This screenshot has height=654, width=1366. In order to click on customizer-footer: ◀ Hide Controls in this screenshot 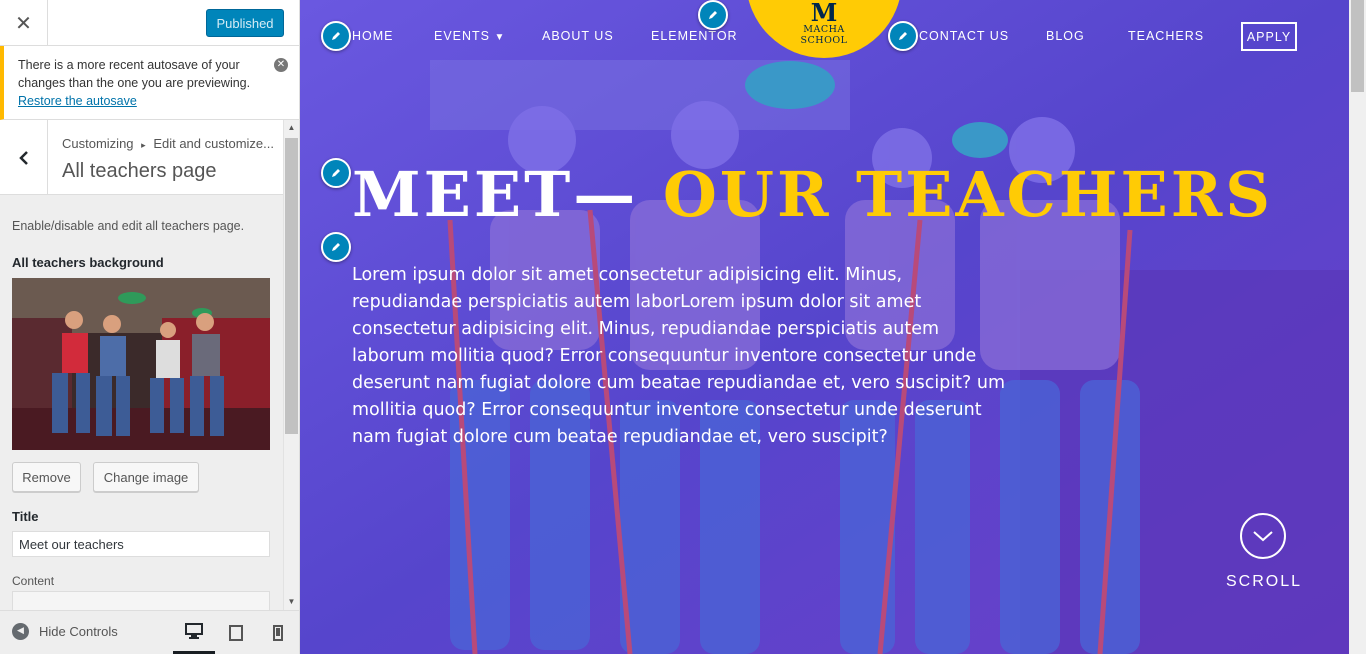, I will do `click(149, 632)`.